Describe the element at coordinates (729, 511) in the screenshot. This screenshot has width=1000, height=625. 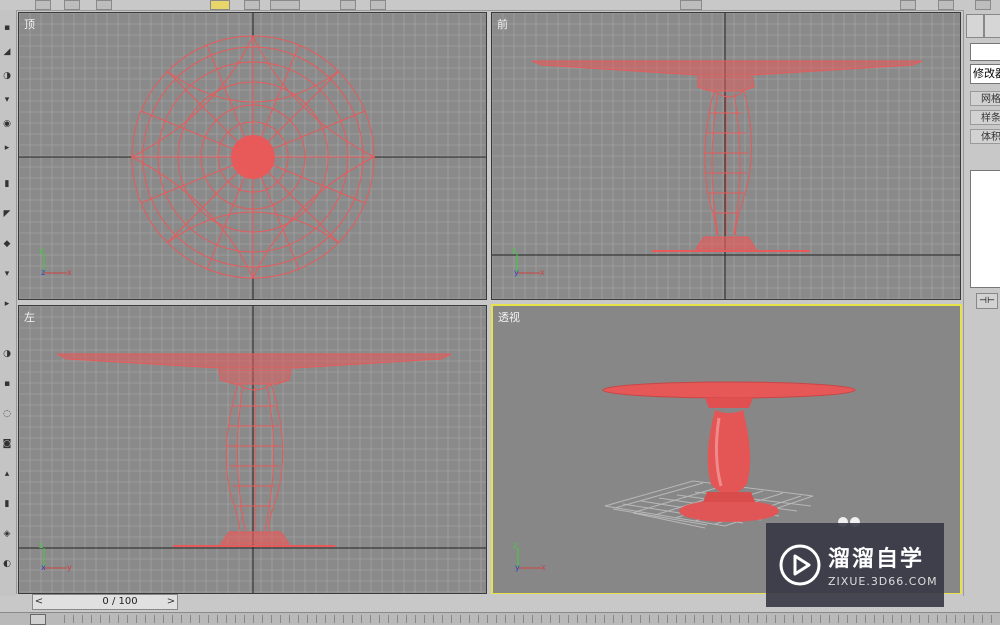
I see `table-base-shadow` at that location.